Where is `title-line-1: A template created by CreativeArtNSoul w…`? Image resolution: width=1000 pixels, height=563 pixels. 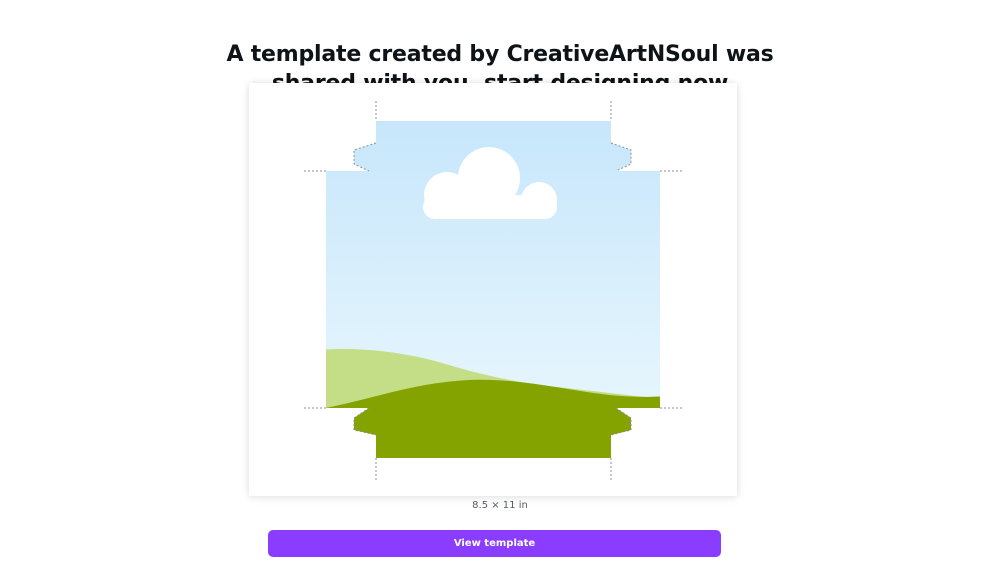 title-line-1: A template created by CreativeArtNSoul w… is located at coordinates (500, 54).